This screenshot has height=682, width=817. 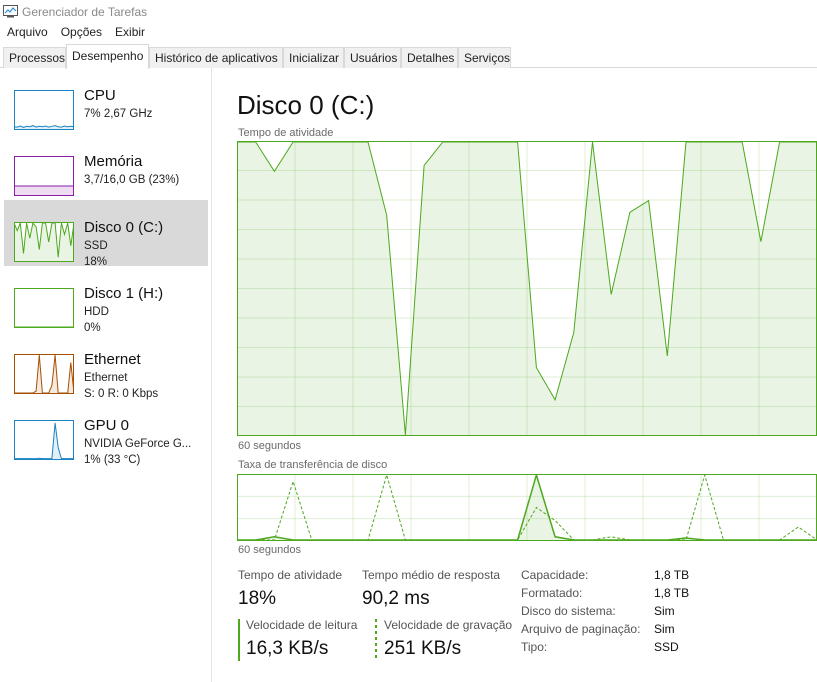 What do you see at coordinates (96, 246) in the screenshot?
I see `sidebar-item-detail: SSD` at bounding box center [96, 246].